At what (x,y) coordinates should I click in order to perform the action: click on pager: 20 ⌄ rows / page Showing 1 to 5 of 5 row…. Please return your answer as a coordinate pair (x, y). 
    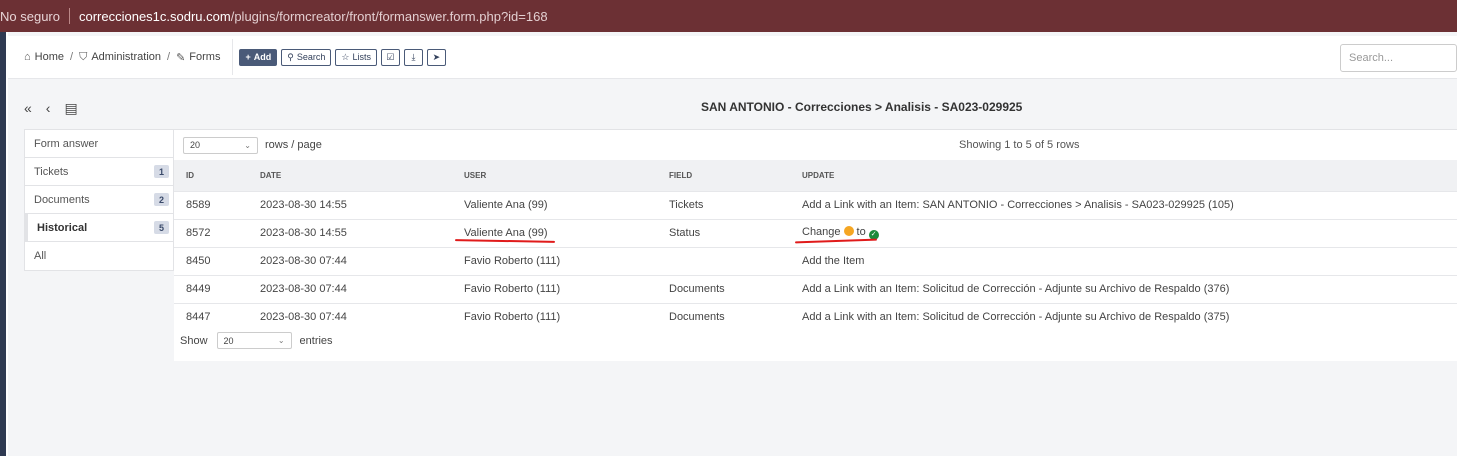
    Looking at the image, I should click on (815, 145).